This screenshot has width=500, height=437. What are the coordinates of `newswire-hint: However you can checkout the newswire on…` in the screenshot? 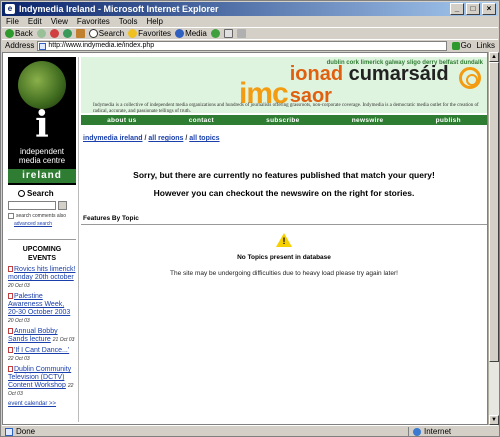 It's located at (284, 193).